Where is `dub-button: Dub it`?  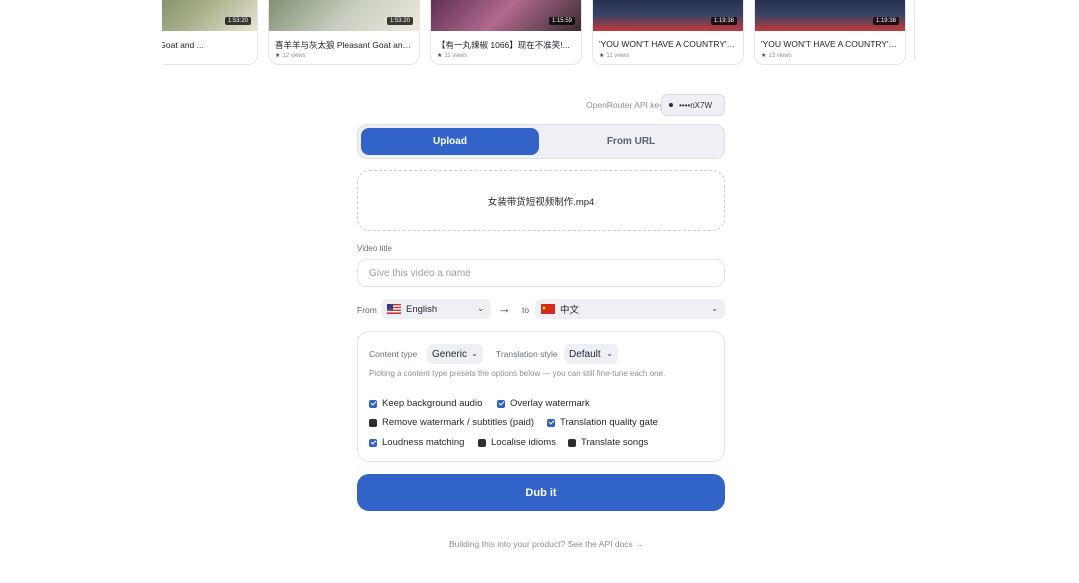
dub-button: Dub it is located at coordinates (541, 492).